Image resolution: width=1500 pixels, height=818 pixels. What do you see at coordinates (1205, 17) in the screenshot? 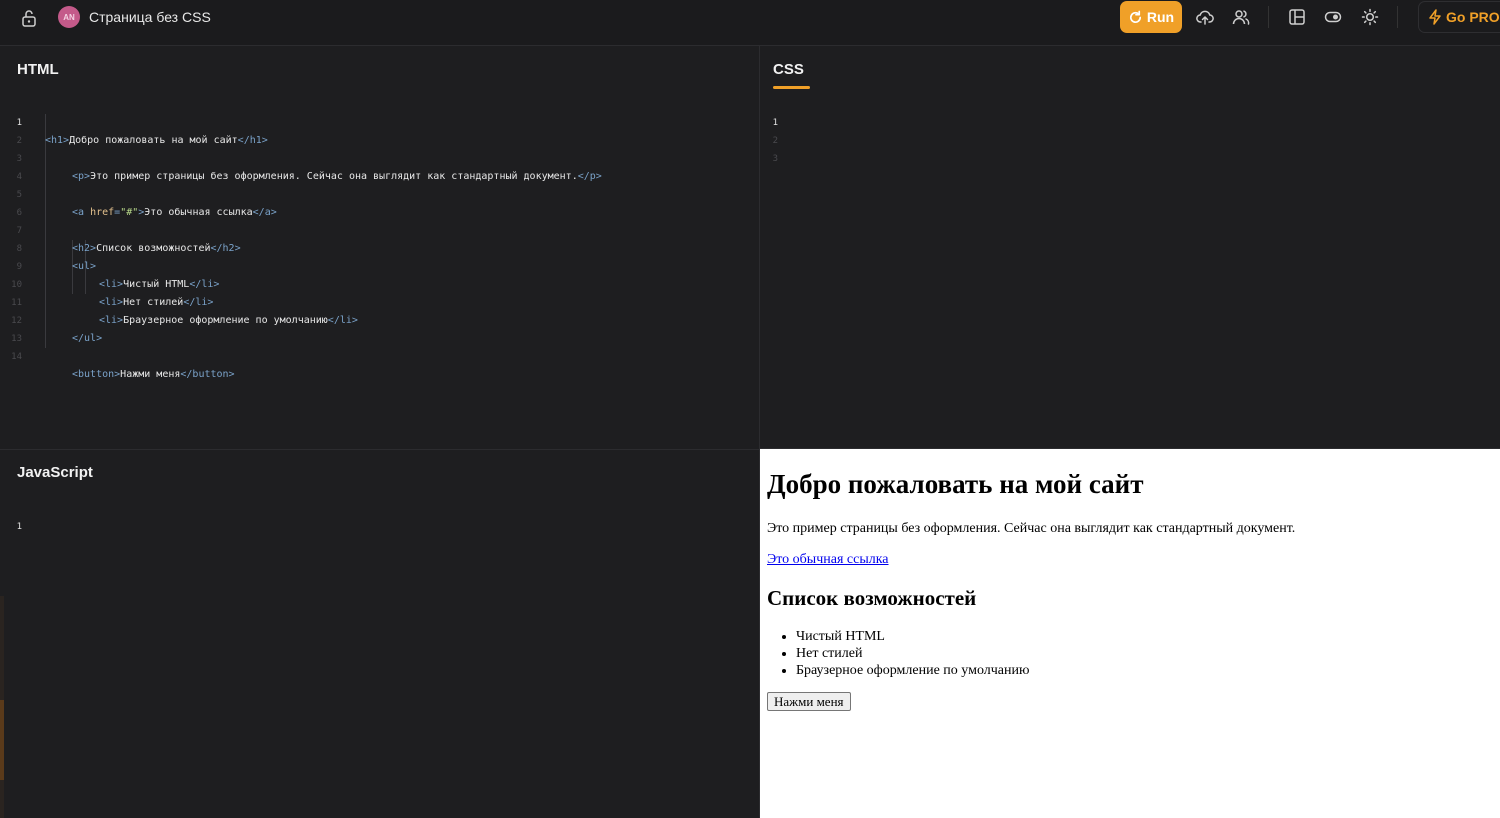
I see `cloud-upload-icon` at bounding box center [1205, 17].